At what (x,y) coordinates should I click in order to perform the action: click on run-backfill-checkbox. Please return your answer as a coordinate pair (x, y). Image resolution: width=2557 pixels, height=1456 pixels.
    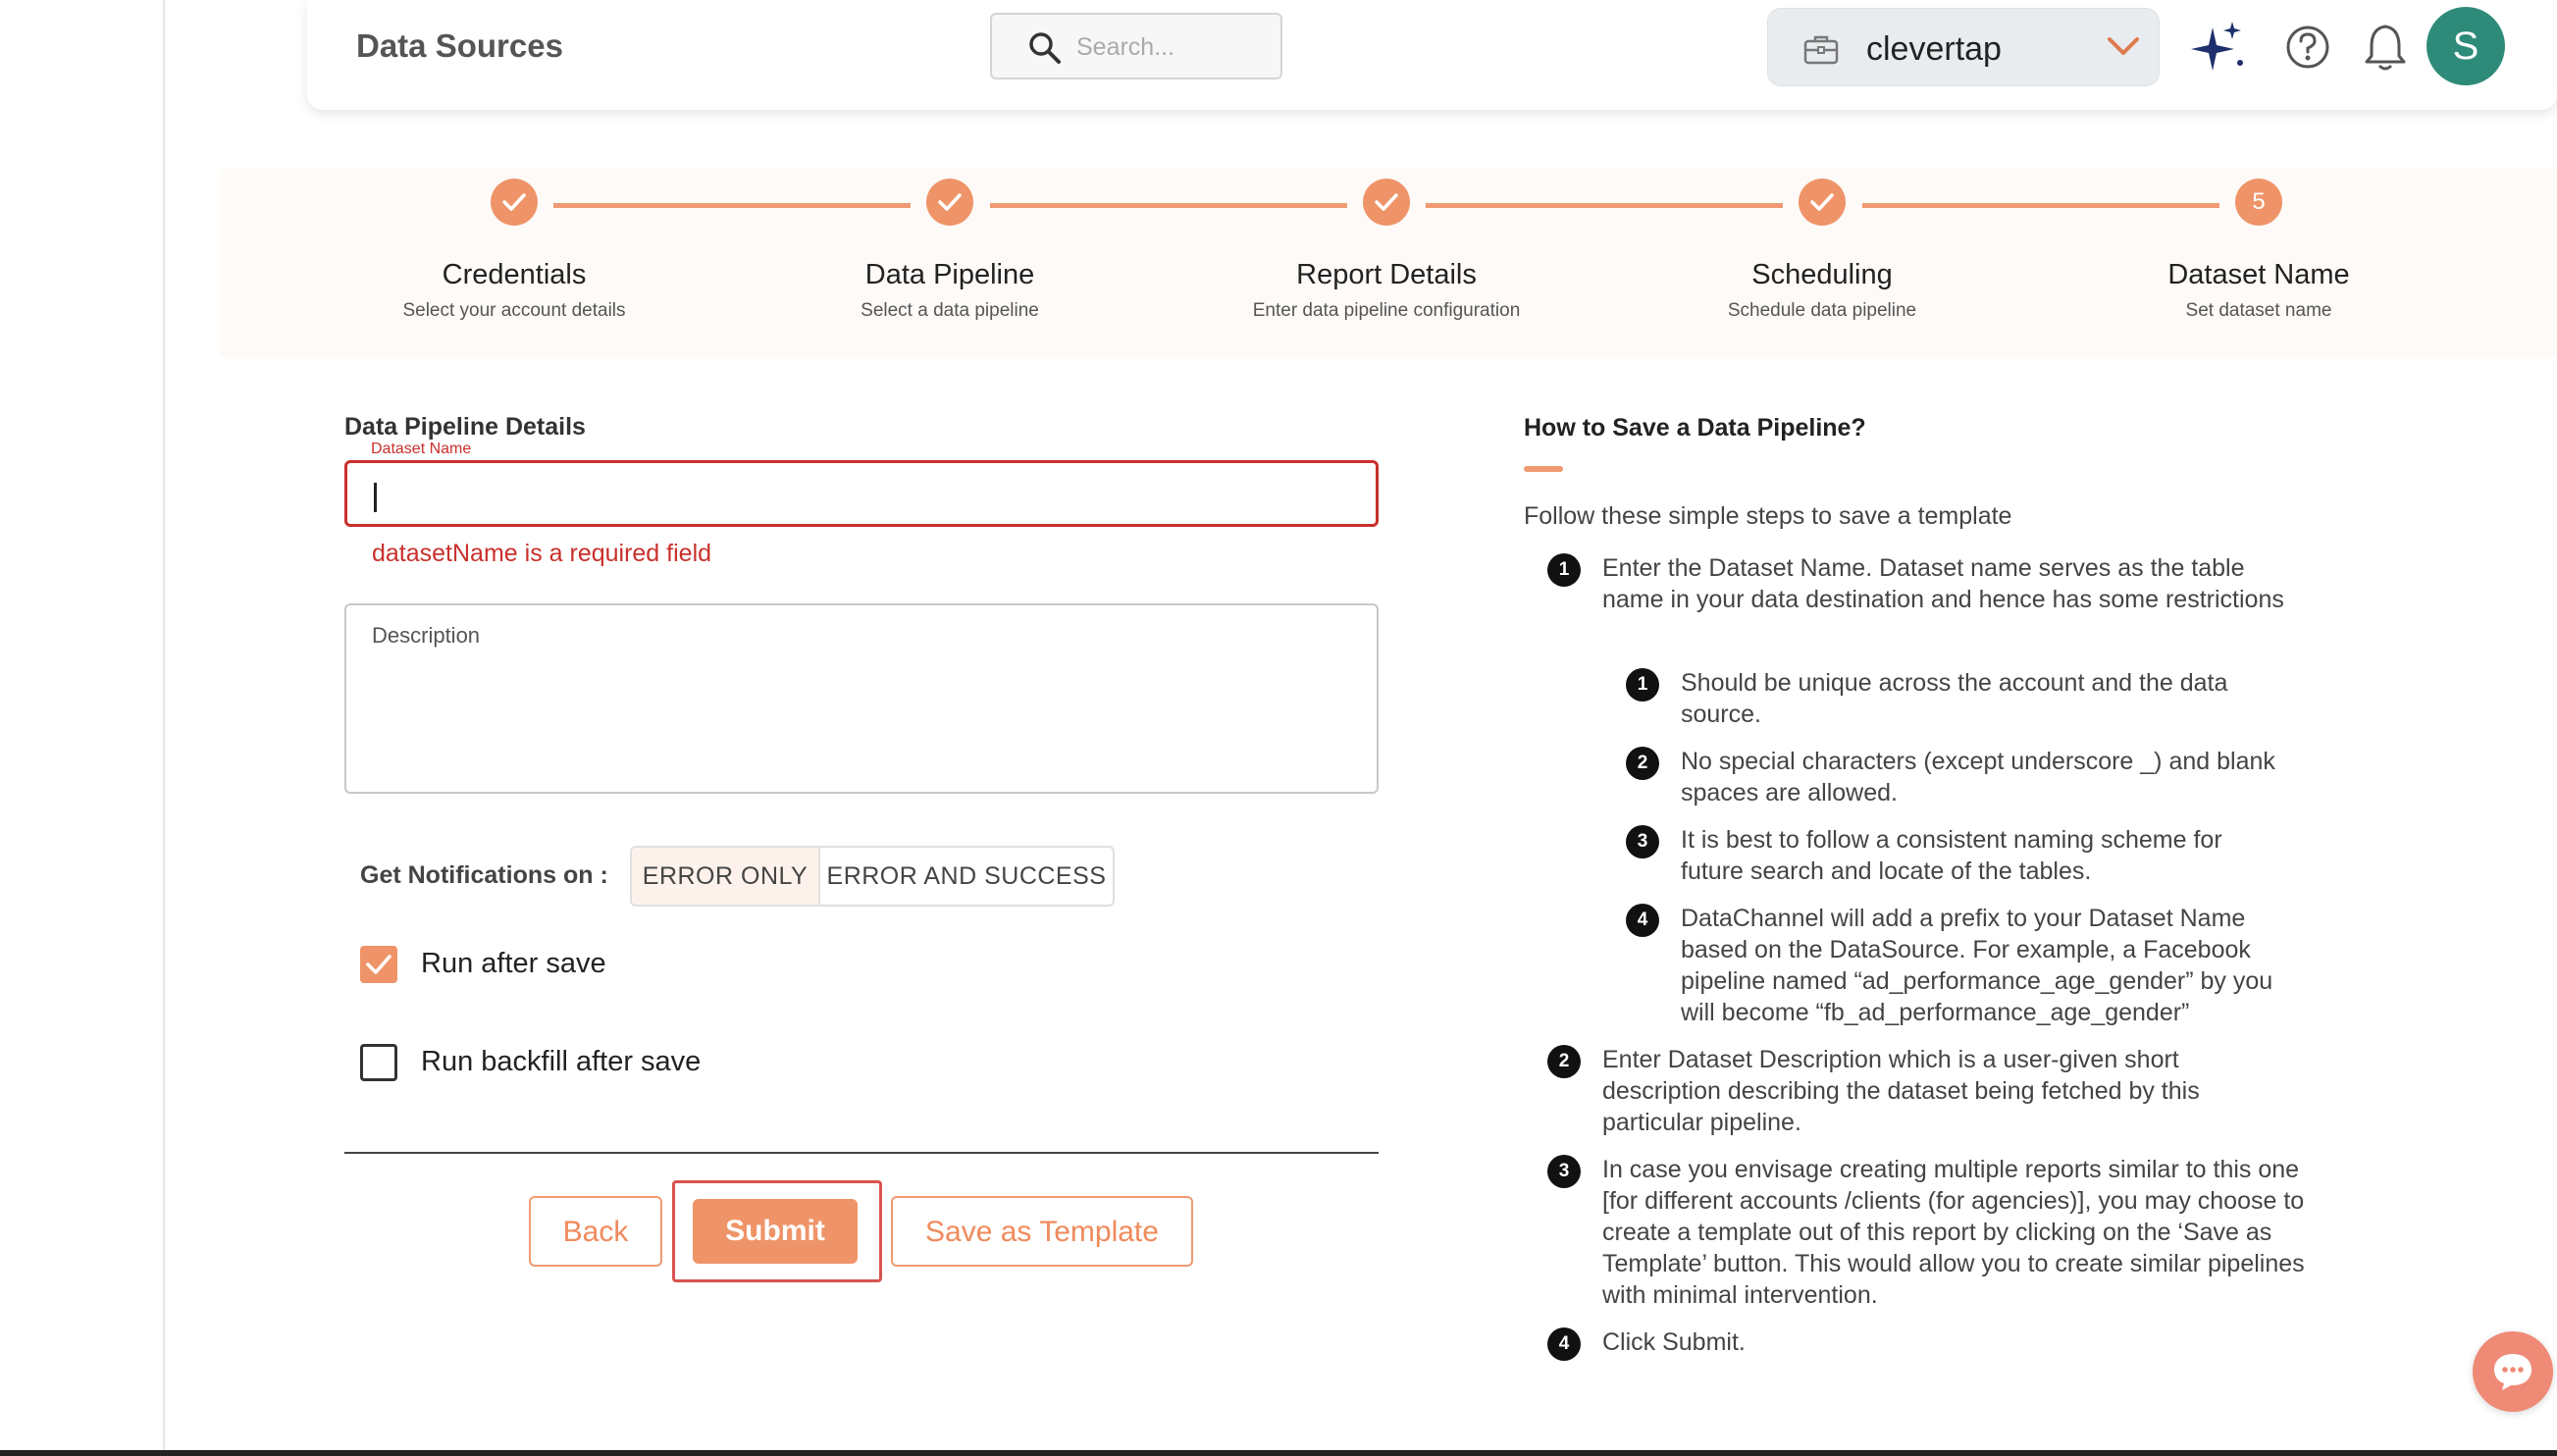
    Looking at the image, I should click on (379, 1062).